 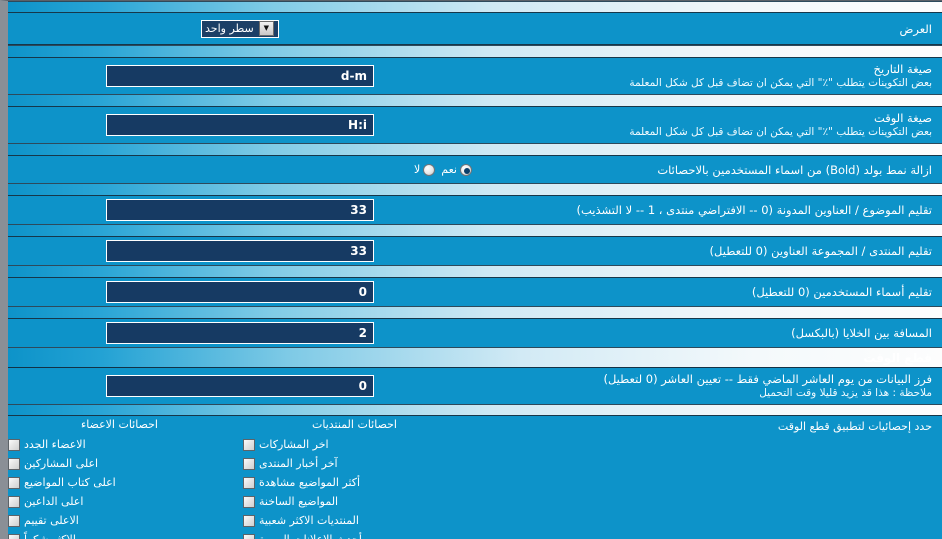 I want to click on checkbox-top-referrers: اعلى الداعين, so click(x=119, y=501).